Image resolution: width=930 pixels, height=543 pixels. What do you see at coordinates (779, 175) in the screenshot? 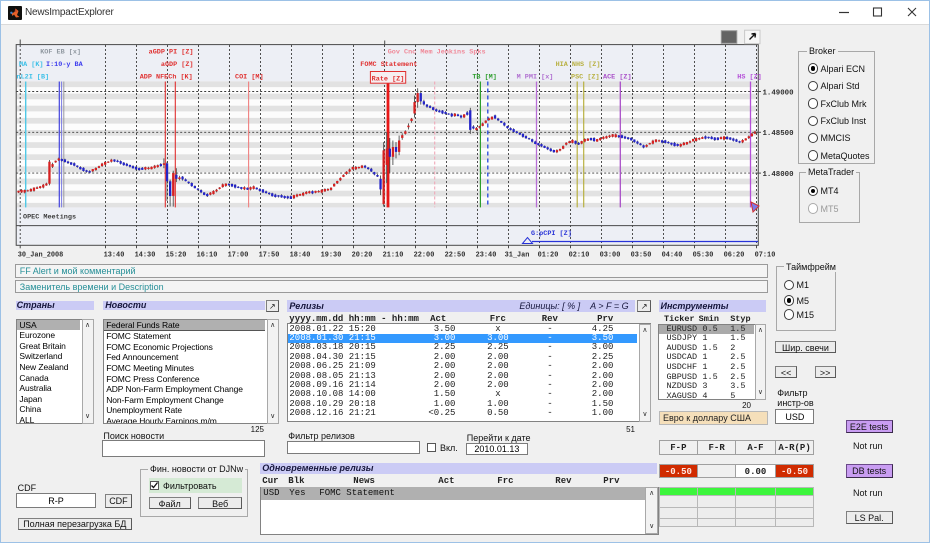
I see `svg-text: 1.48000` at bounding box center [779, 175].